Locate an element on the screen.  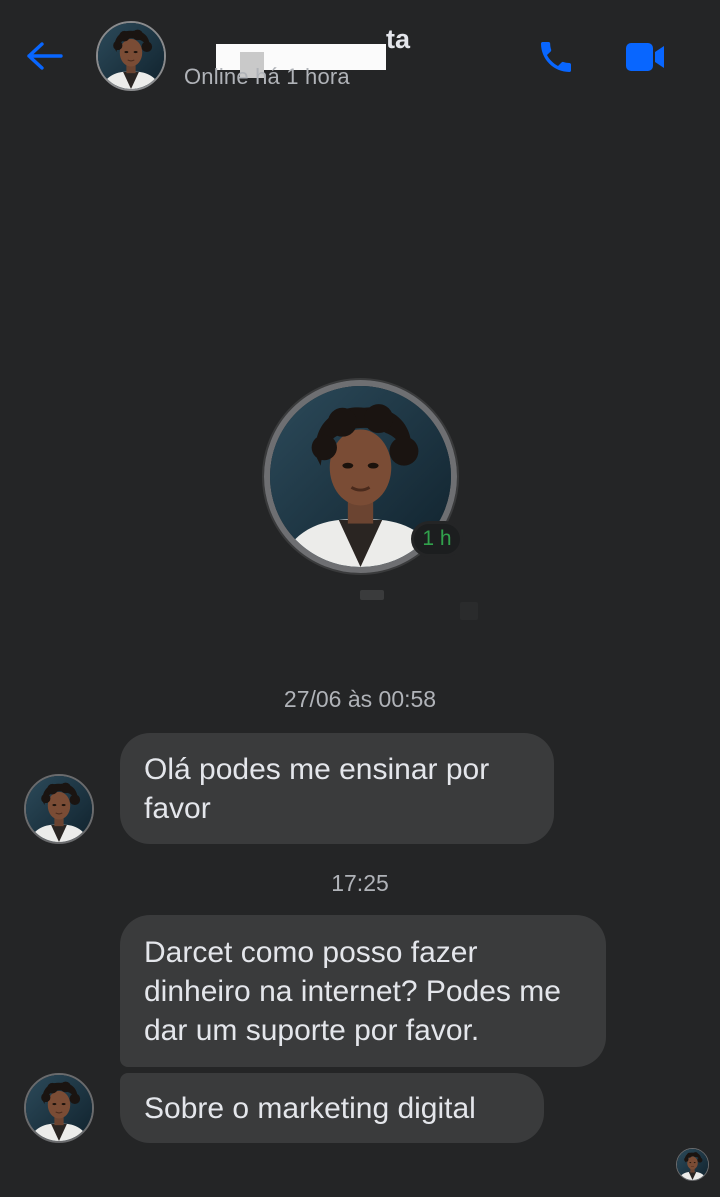
phone-icon is located at coordinates (556, 57).